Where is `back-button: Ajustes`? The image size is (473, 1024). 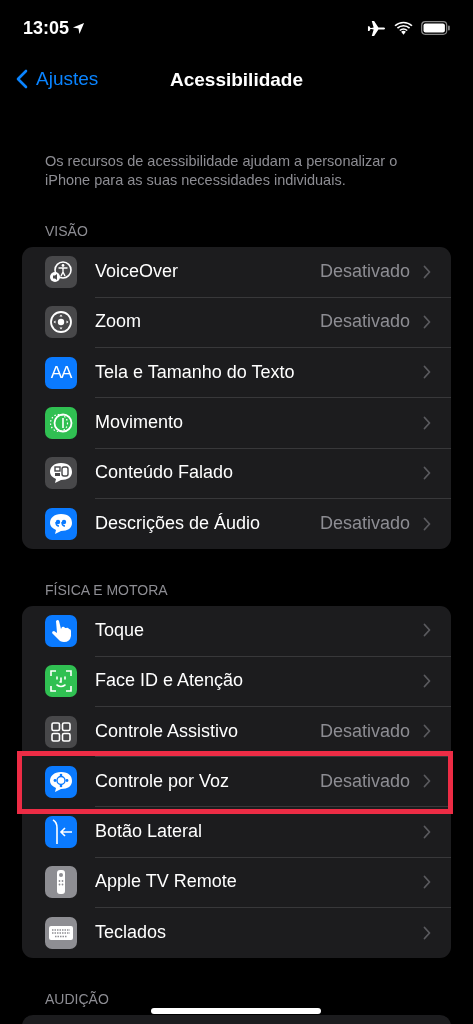 back-button: Ajustes is located at coordinates (57, 79).